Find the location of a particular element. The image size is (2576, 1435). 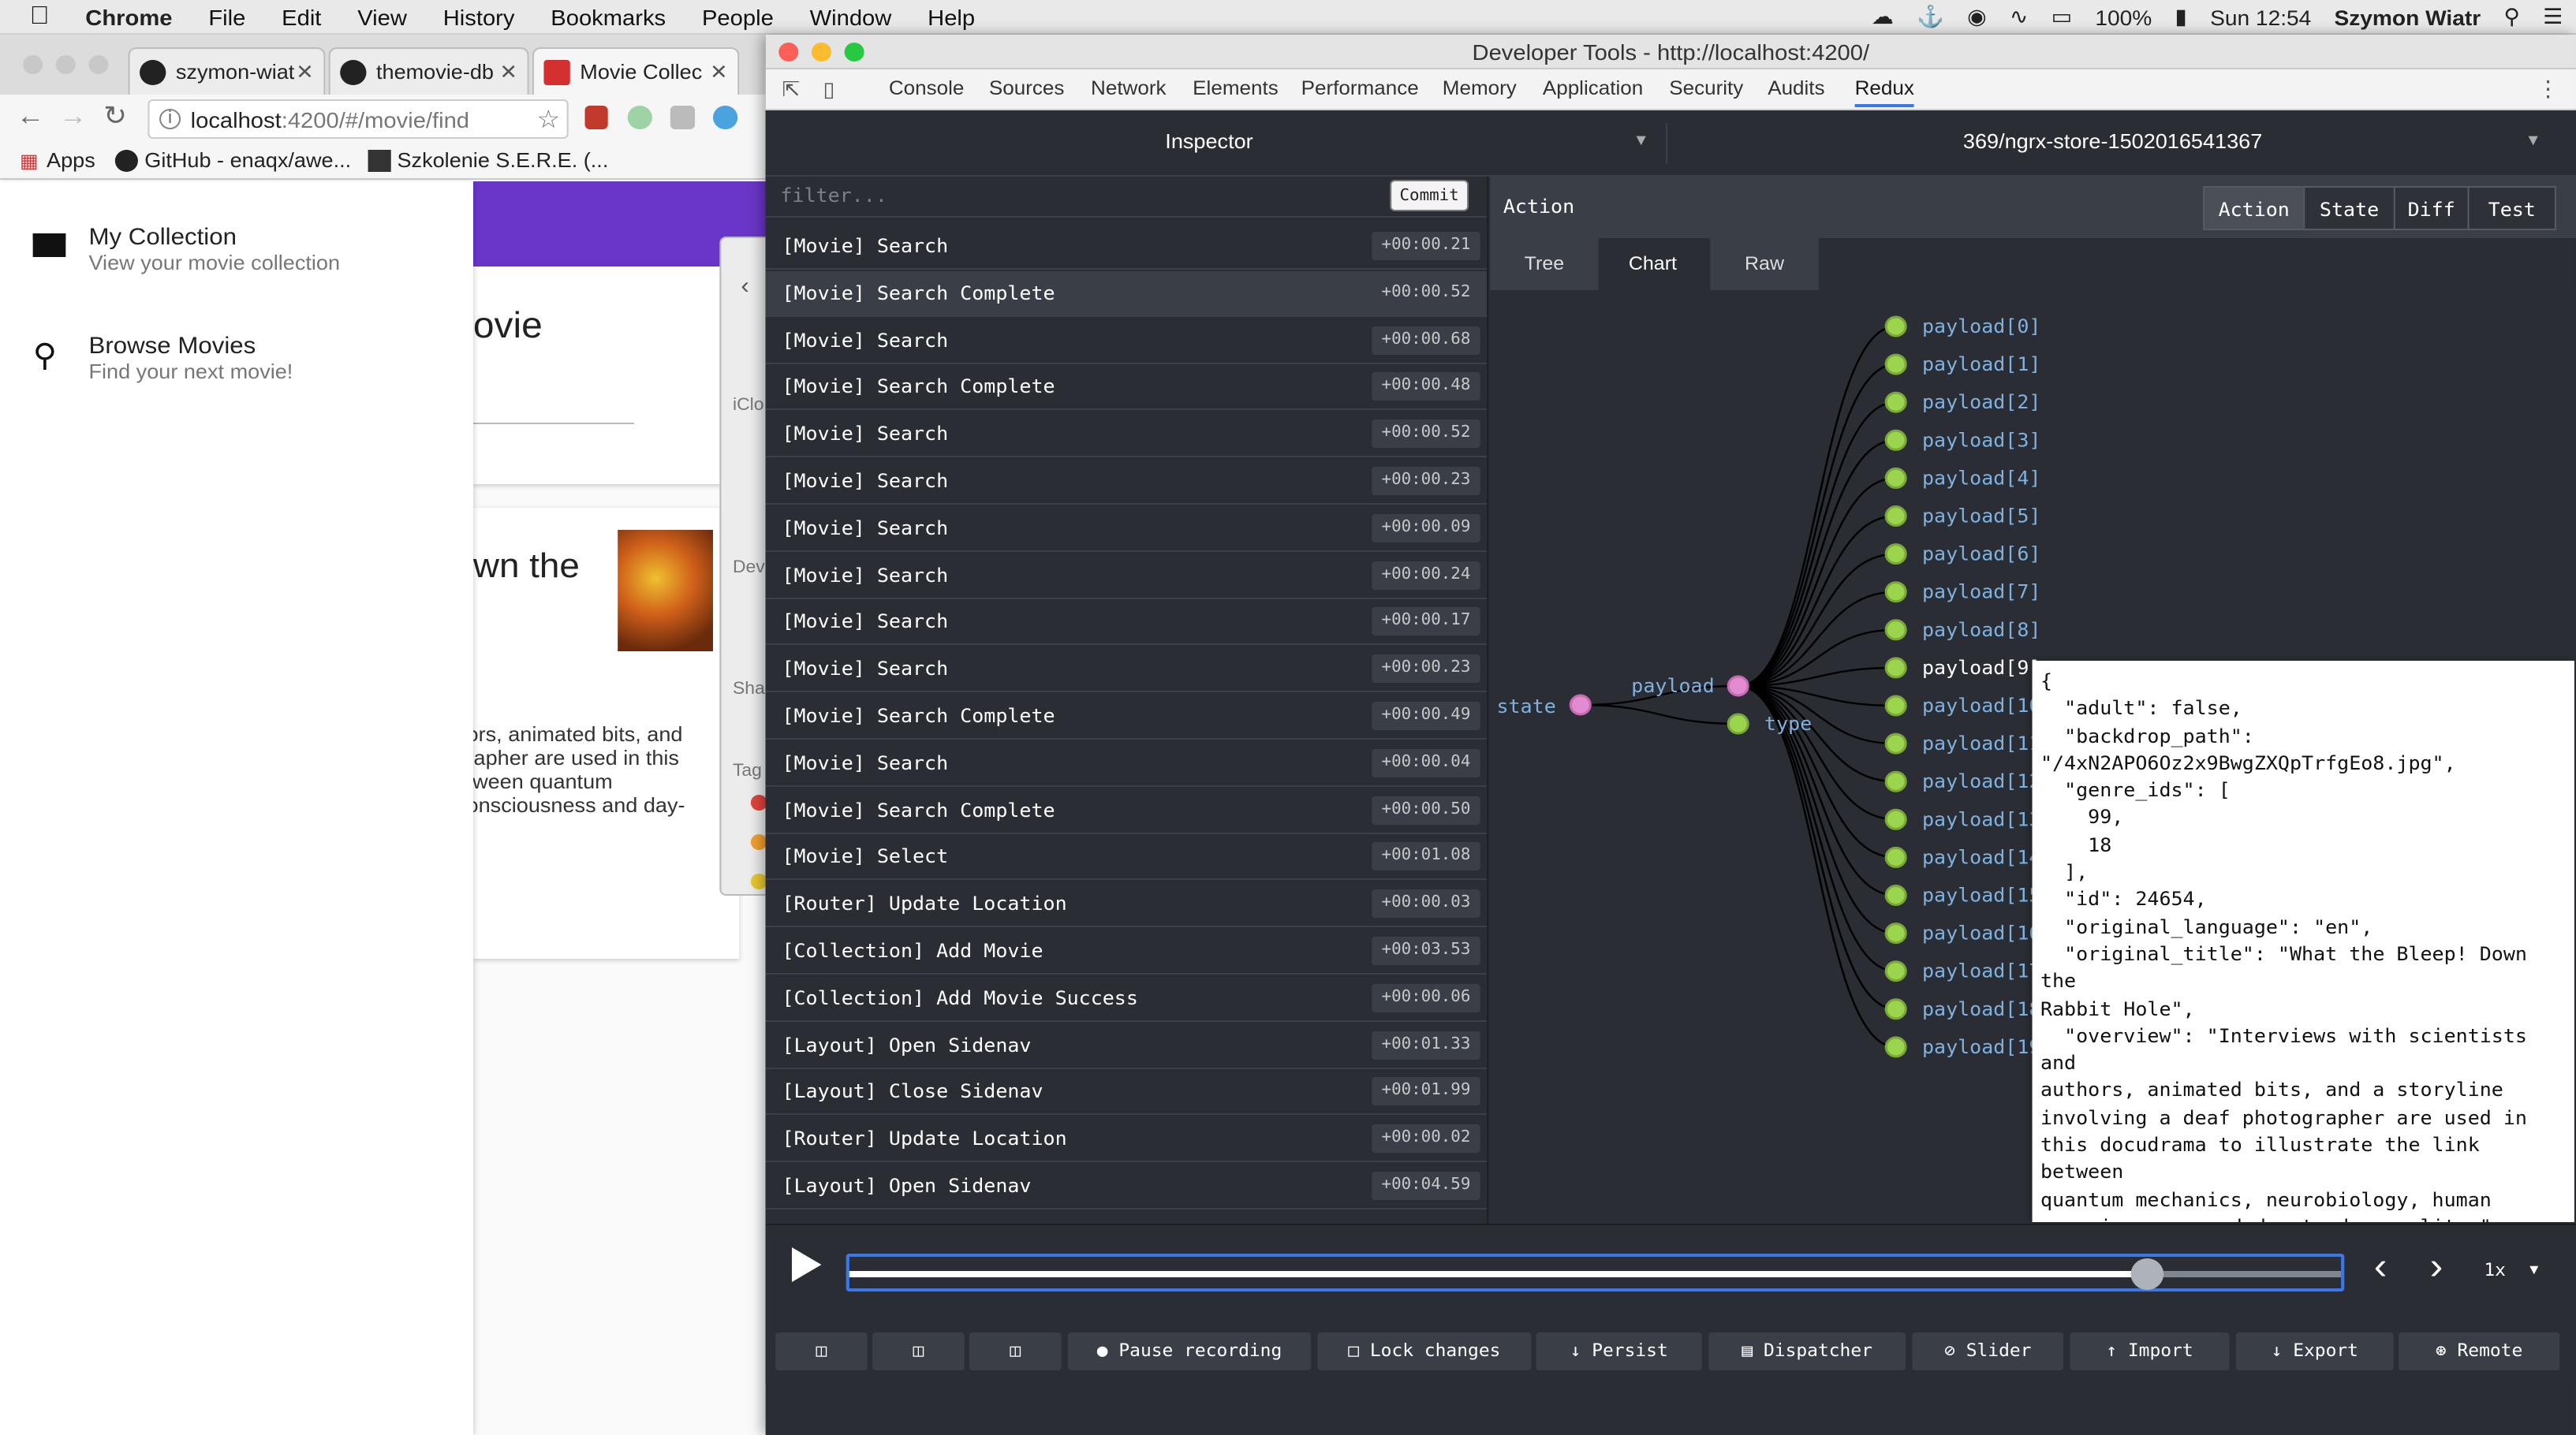

menu-people: People is located at coordinates (738, 16).